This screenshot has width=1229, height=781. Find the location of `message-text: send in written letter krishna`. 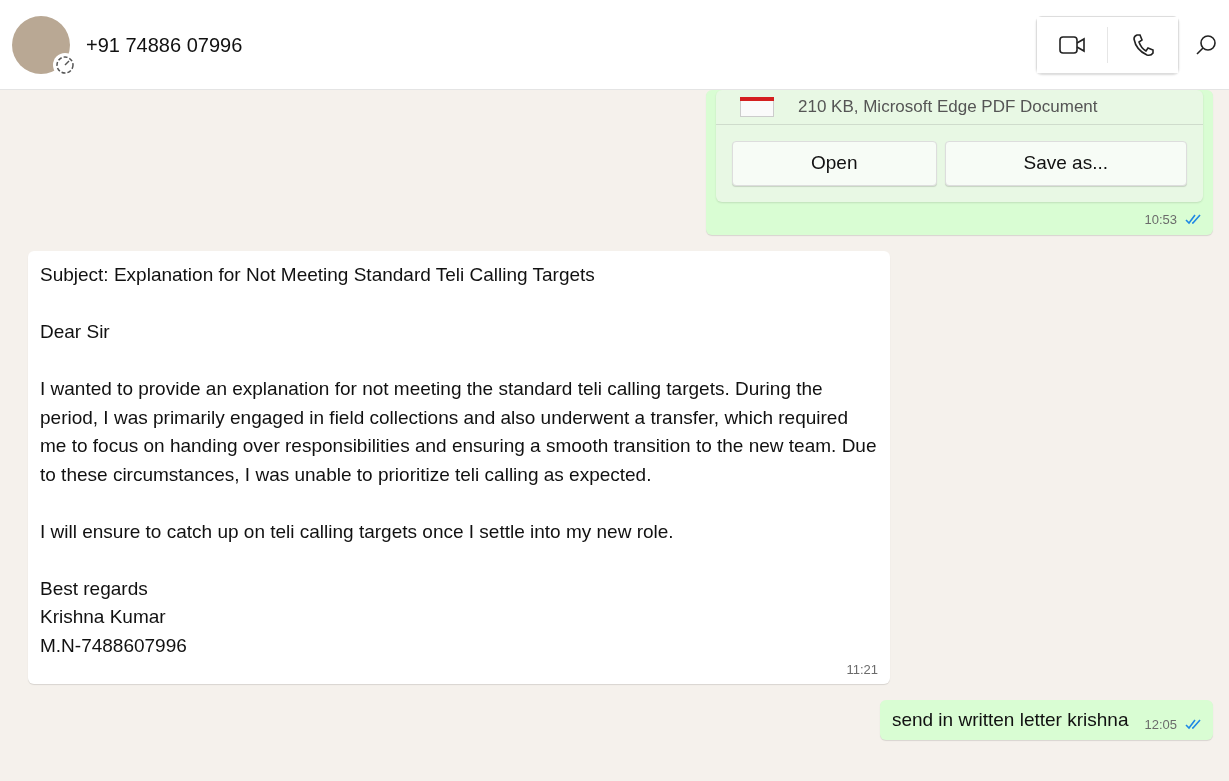

message-text: send in written letter krishna is located at coordinates (1010, 719).